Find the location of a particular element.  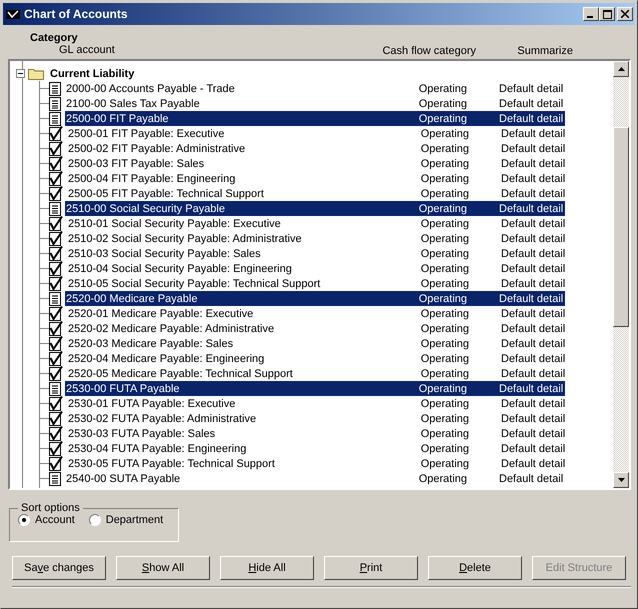

account-row: 2500-05 FIT Payable: Technical Support Operating Default detail is located at coordinates (317, 193).